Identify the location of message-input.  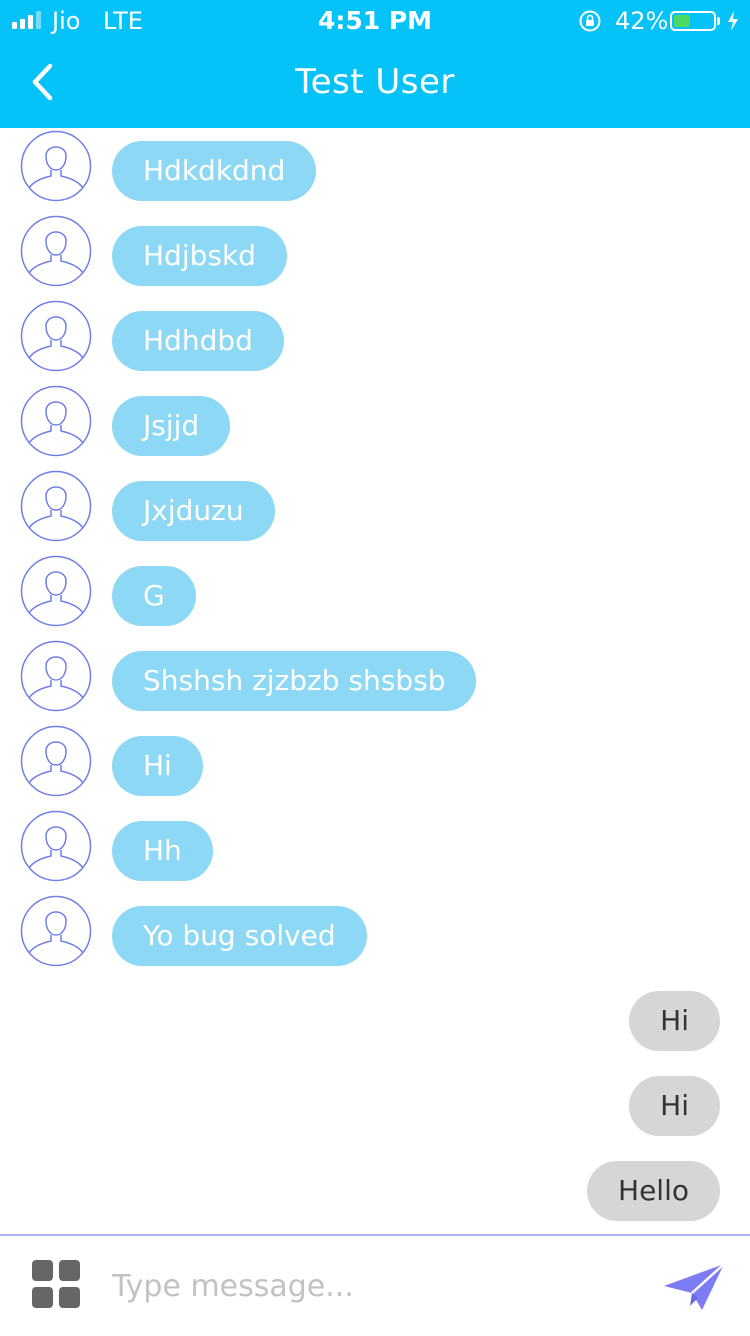
(372, 1286).